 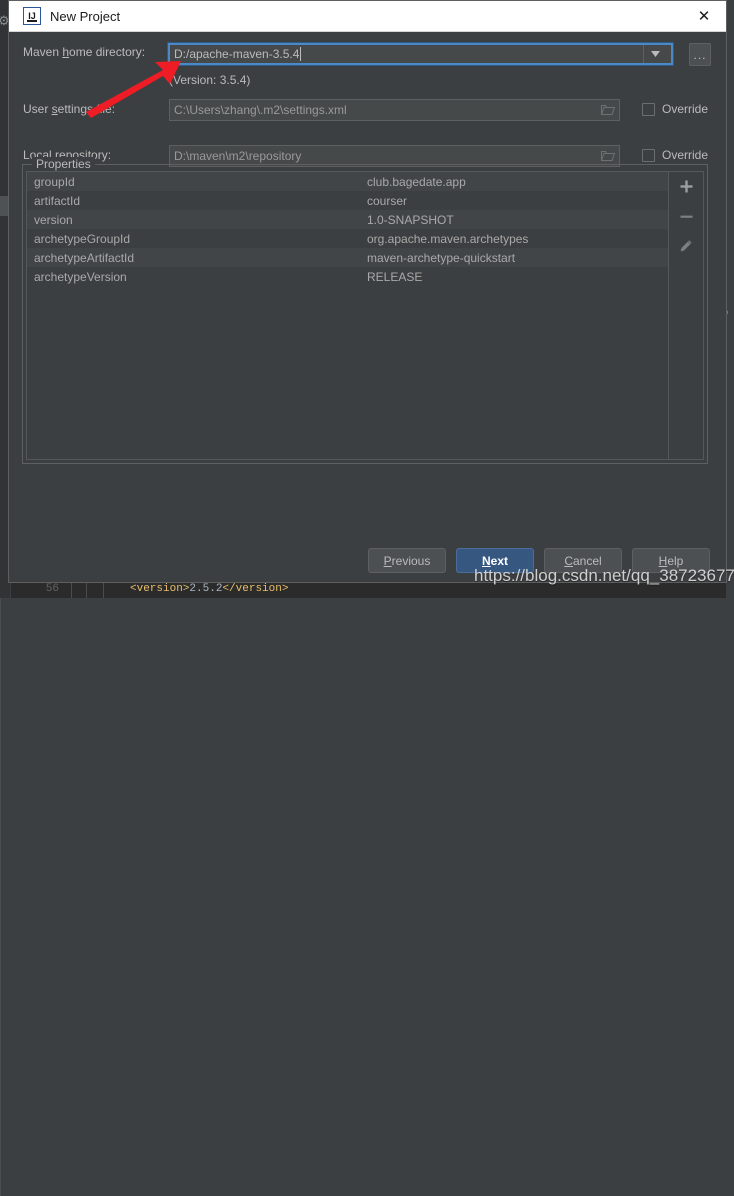 I want to click on properties-toolbar, so click(x=685, y=315).